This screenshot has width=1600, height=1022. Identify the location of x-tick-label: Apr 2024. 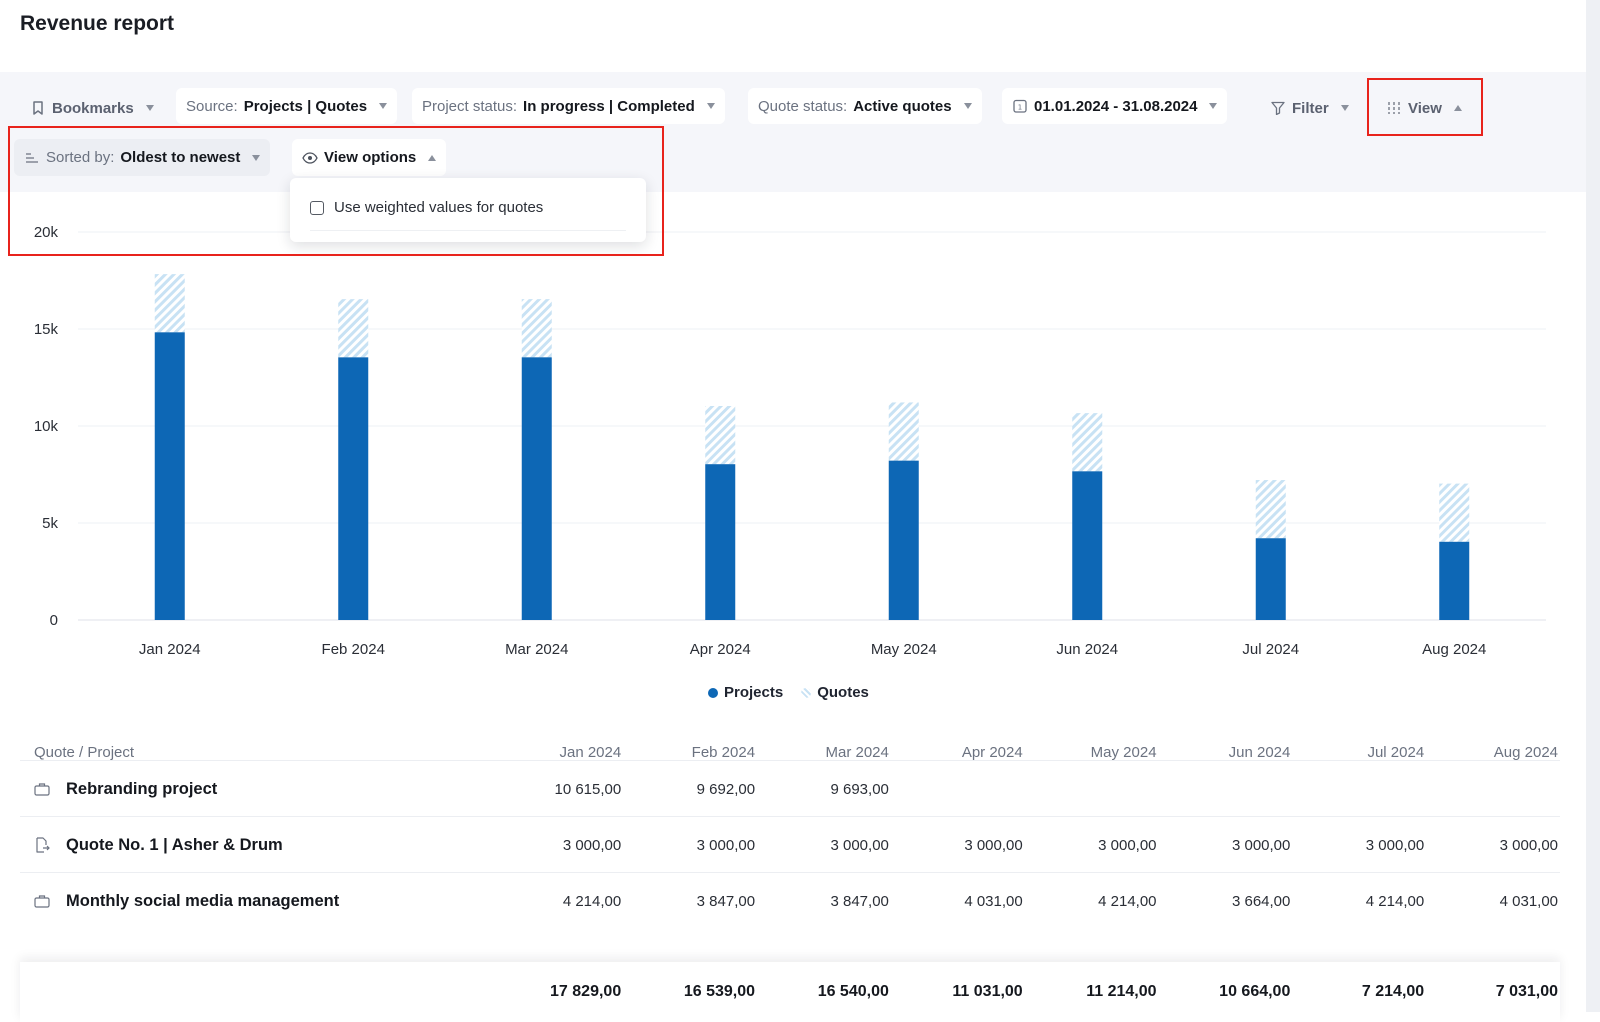
(720, 649).